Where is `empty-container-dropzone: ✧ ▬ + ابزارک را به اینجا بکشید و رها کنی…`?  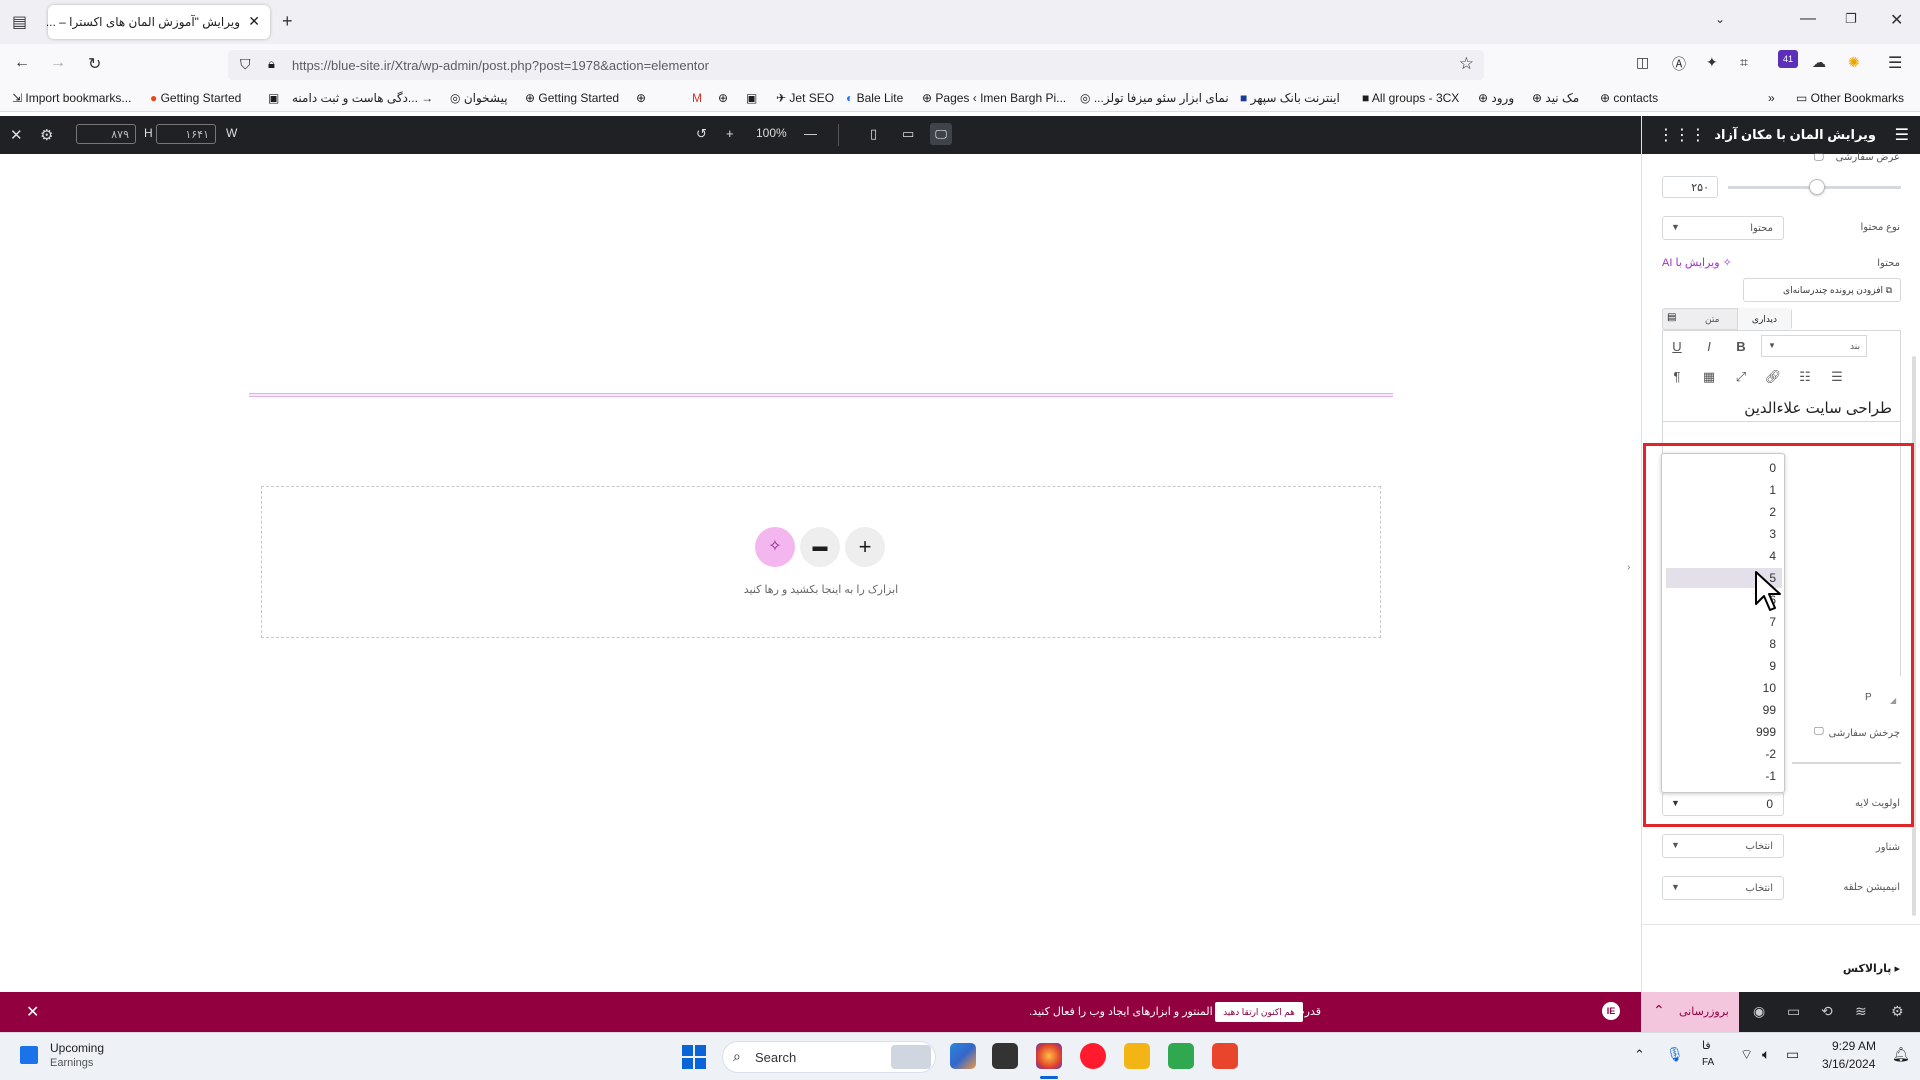
empty-container-dropzone: ✧ ▬ + ابزارک را به اینجا بکشید و رها کنی… is located at coordinates (821, 562).